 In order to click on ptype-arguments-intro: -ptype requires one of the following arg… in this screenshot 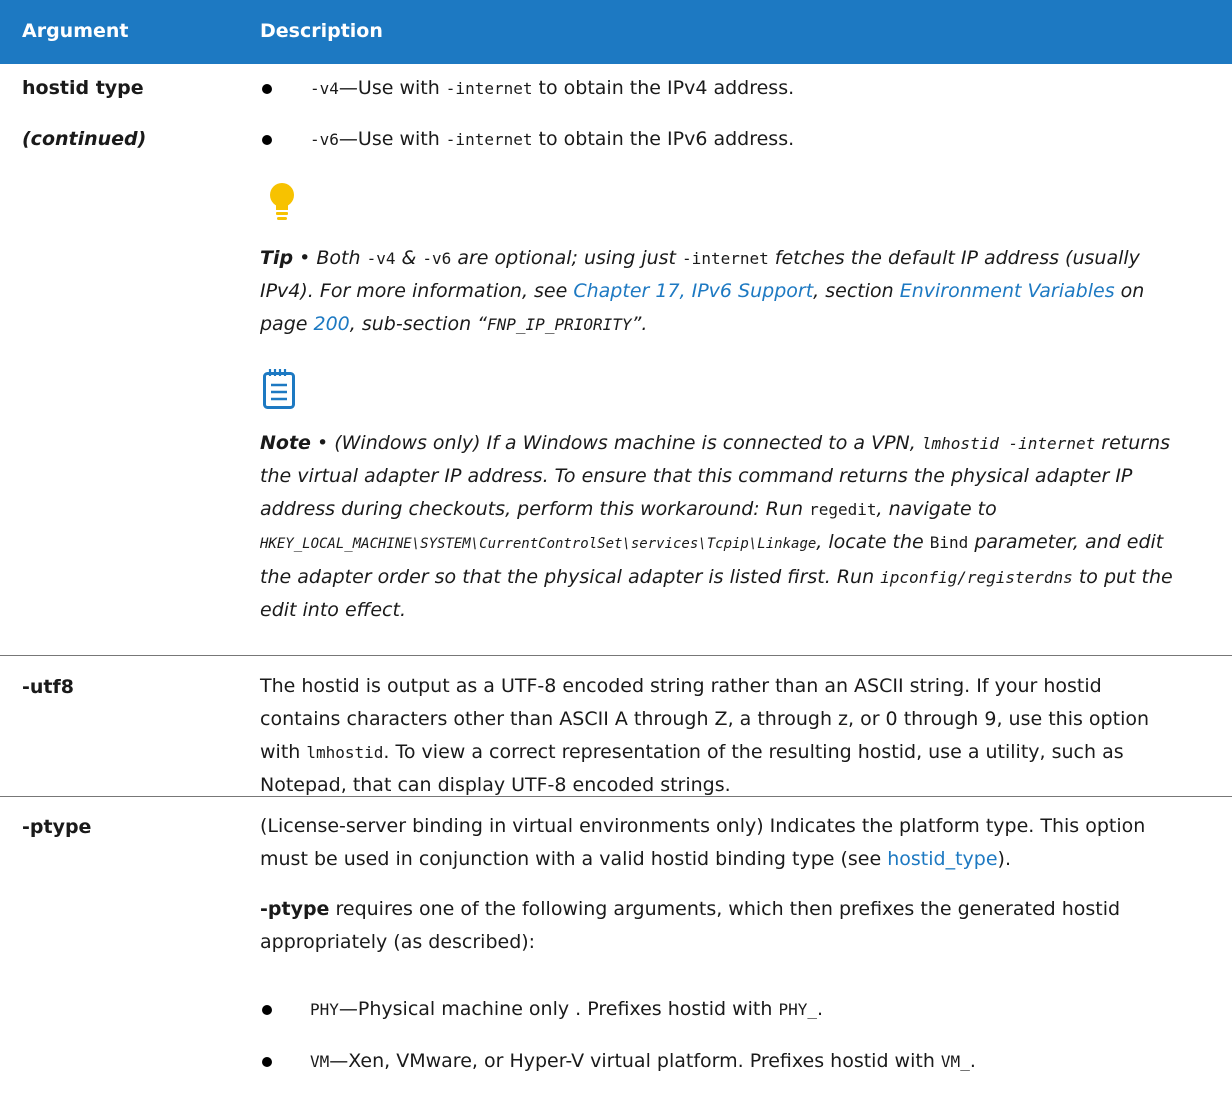, I will do `click(690, 925)`.